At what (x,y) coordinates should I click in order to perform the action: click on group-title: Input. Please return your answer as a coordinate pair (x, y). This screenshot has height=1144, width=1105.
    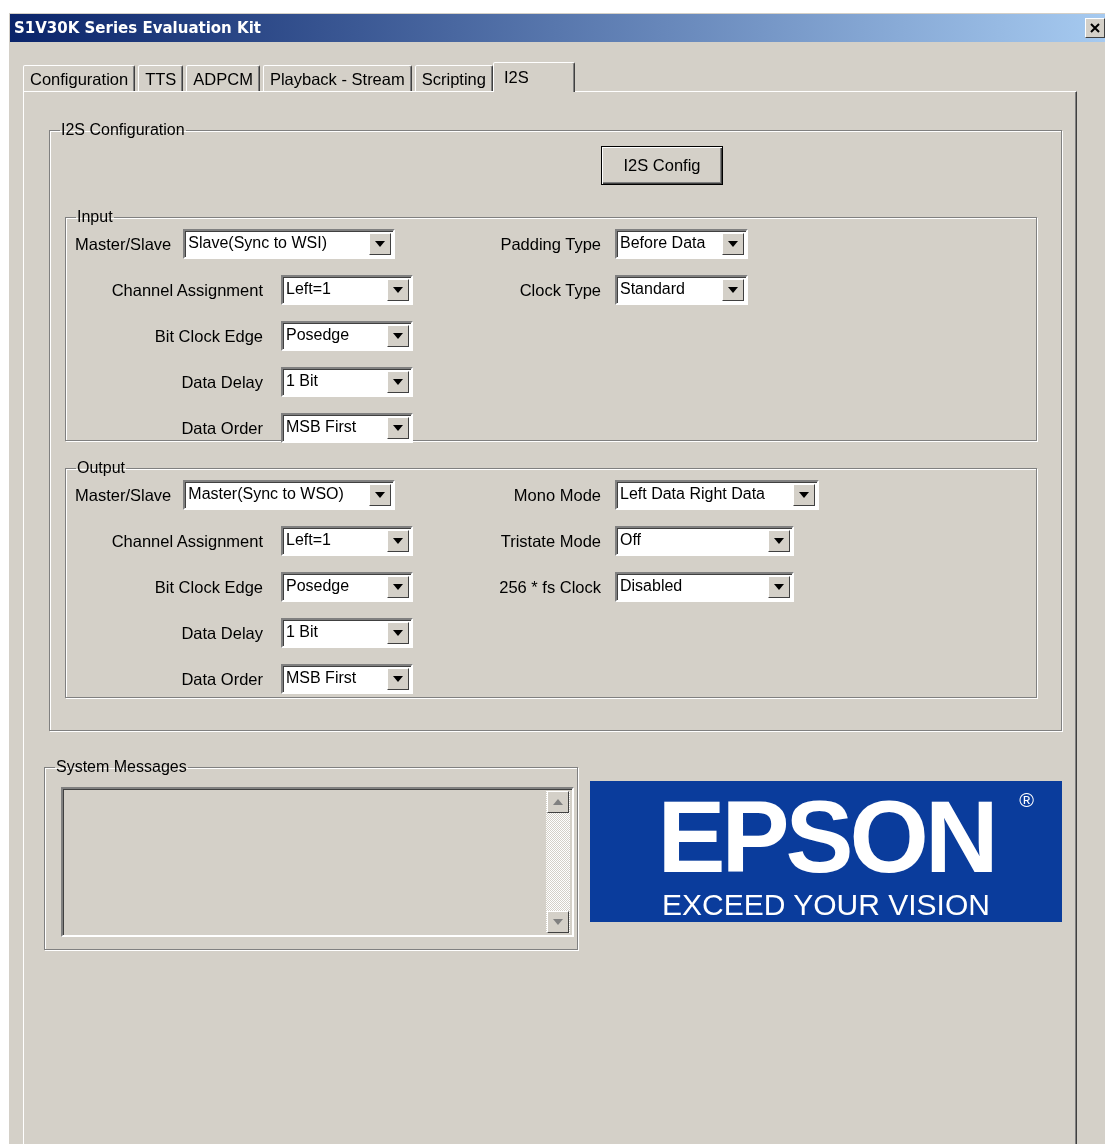
    Looking at the image, I should click on (95, 217).